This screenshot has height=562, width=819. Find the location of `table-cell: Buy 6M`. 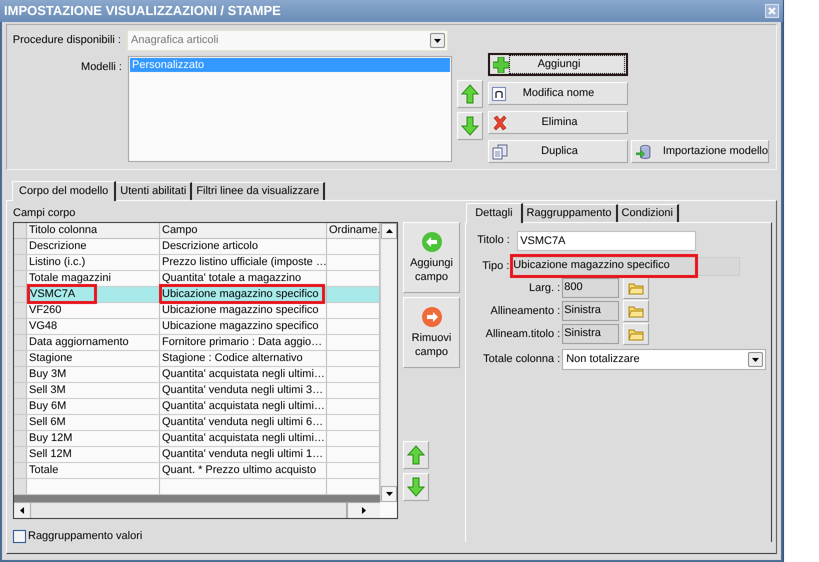

table-cell: Buy 6M is located at coordinates (47, 406).